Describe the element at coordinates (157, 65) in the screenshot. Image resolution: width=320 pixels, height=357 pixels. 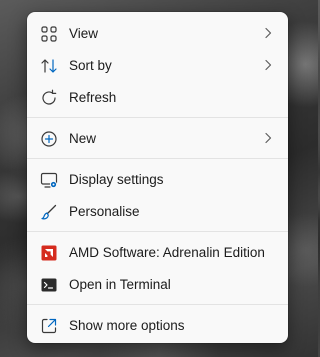
I see `menu-item-sort-by: Sort by` at that location.